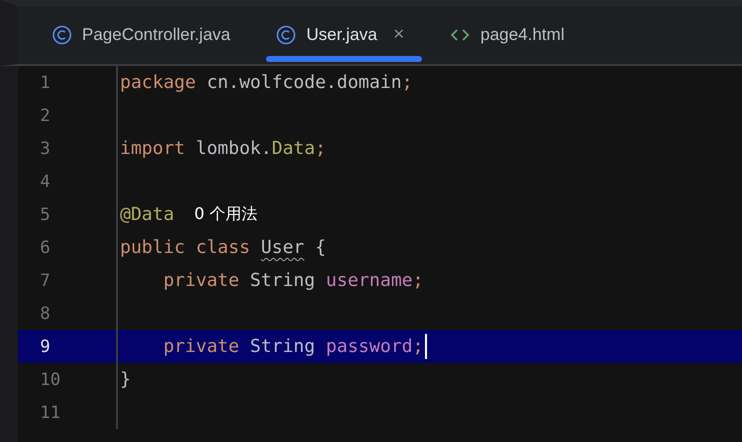 This screenshot has height=442, width=742. What do you see at coordinates (125, 379) in the screenshot?
I see `code-line: }` at bounding box center [125, 379].